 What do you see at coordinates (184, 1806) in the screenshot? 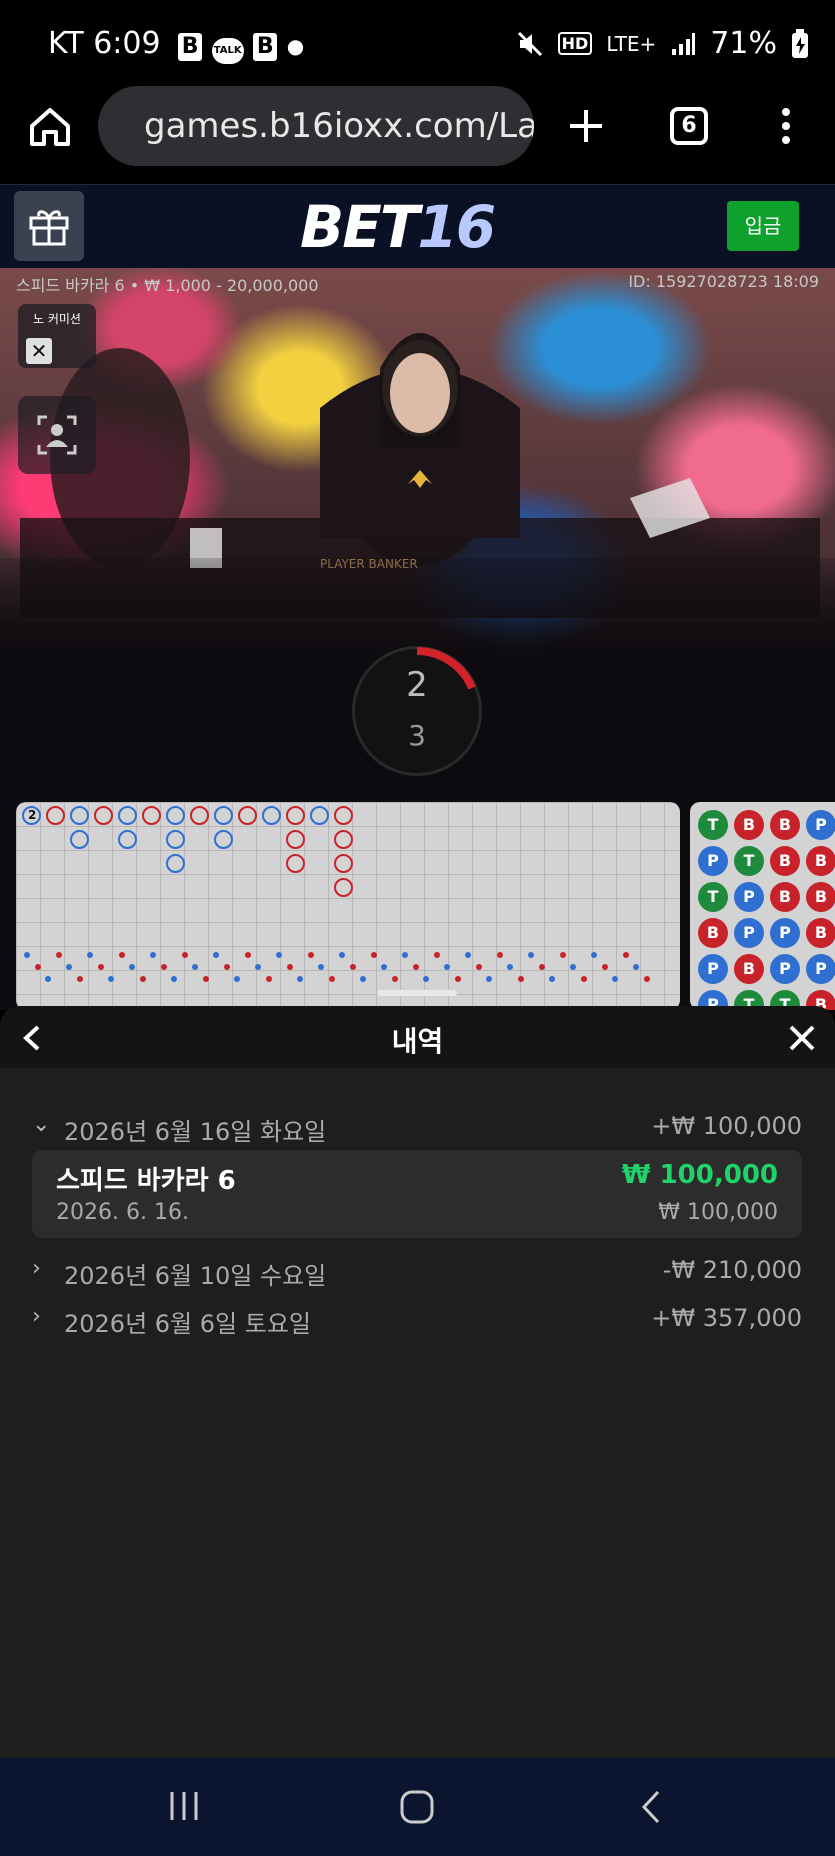
I see `recent-apps-icon` at bounding box center [184, 1806].